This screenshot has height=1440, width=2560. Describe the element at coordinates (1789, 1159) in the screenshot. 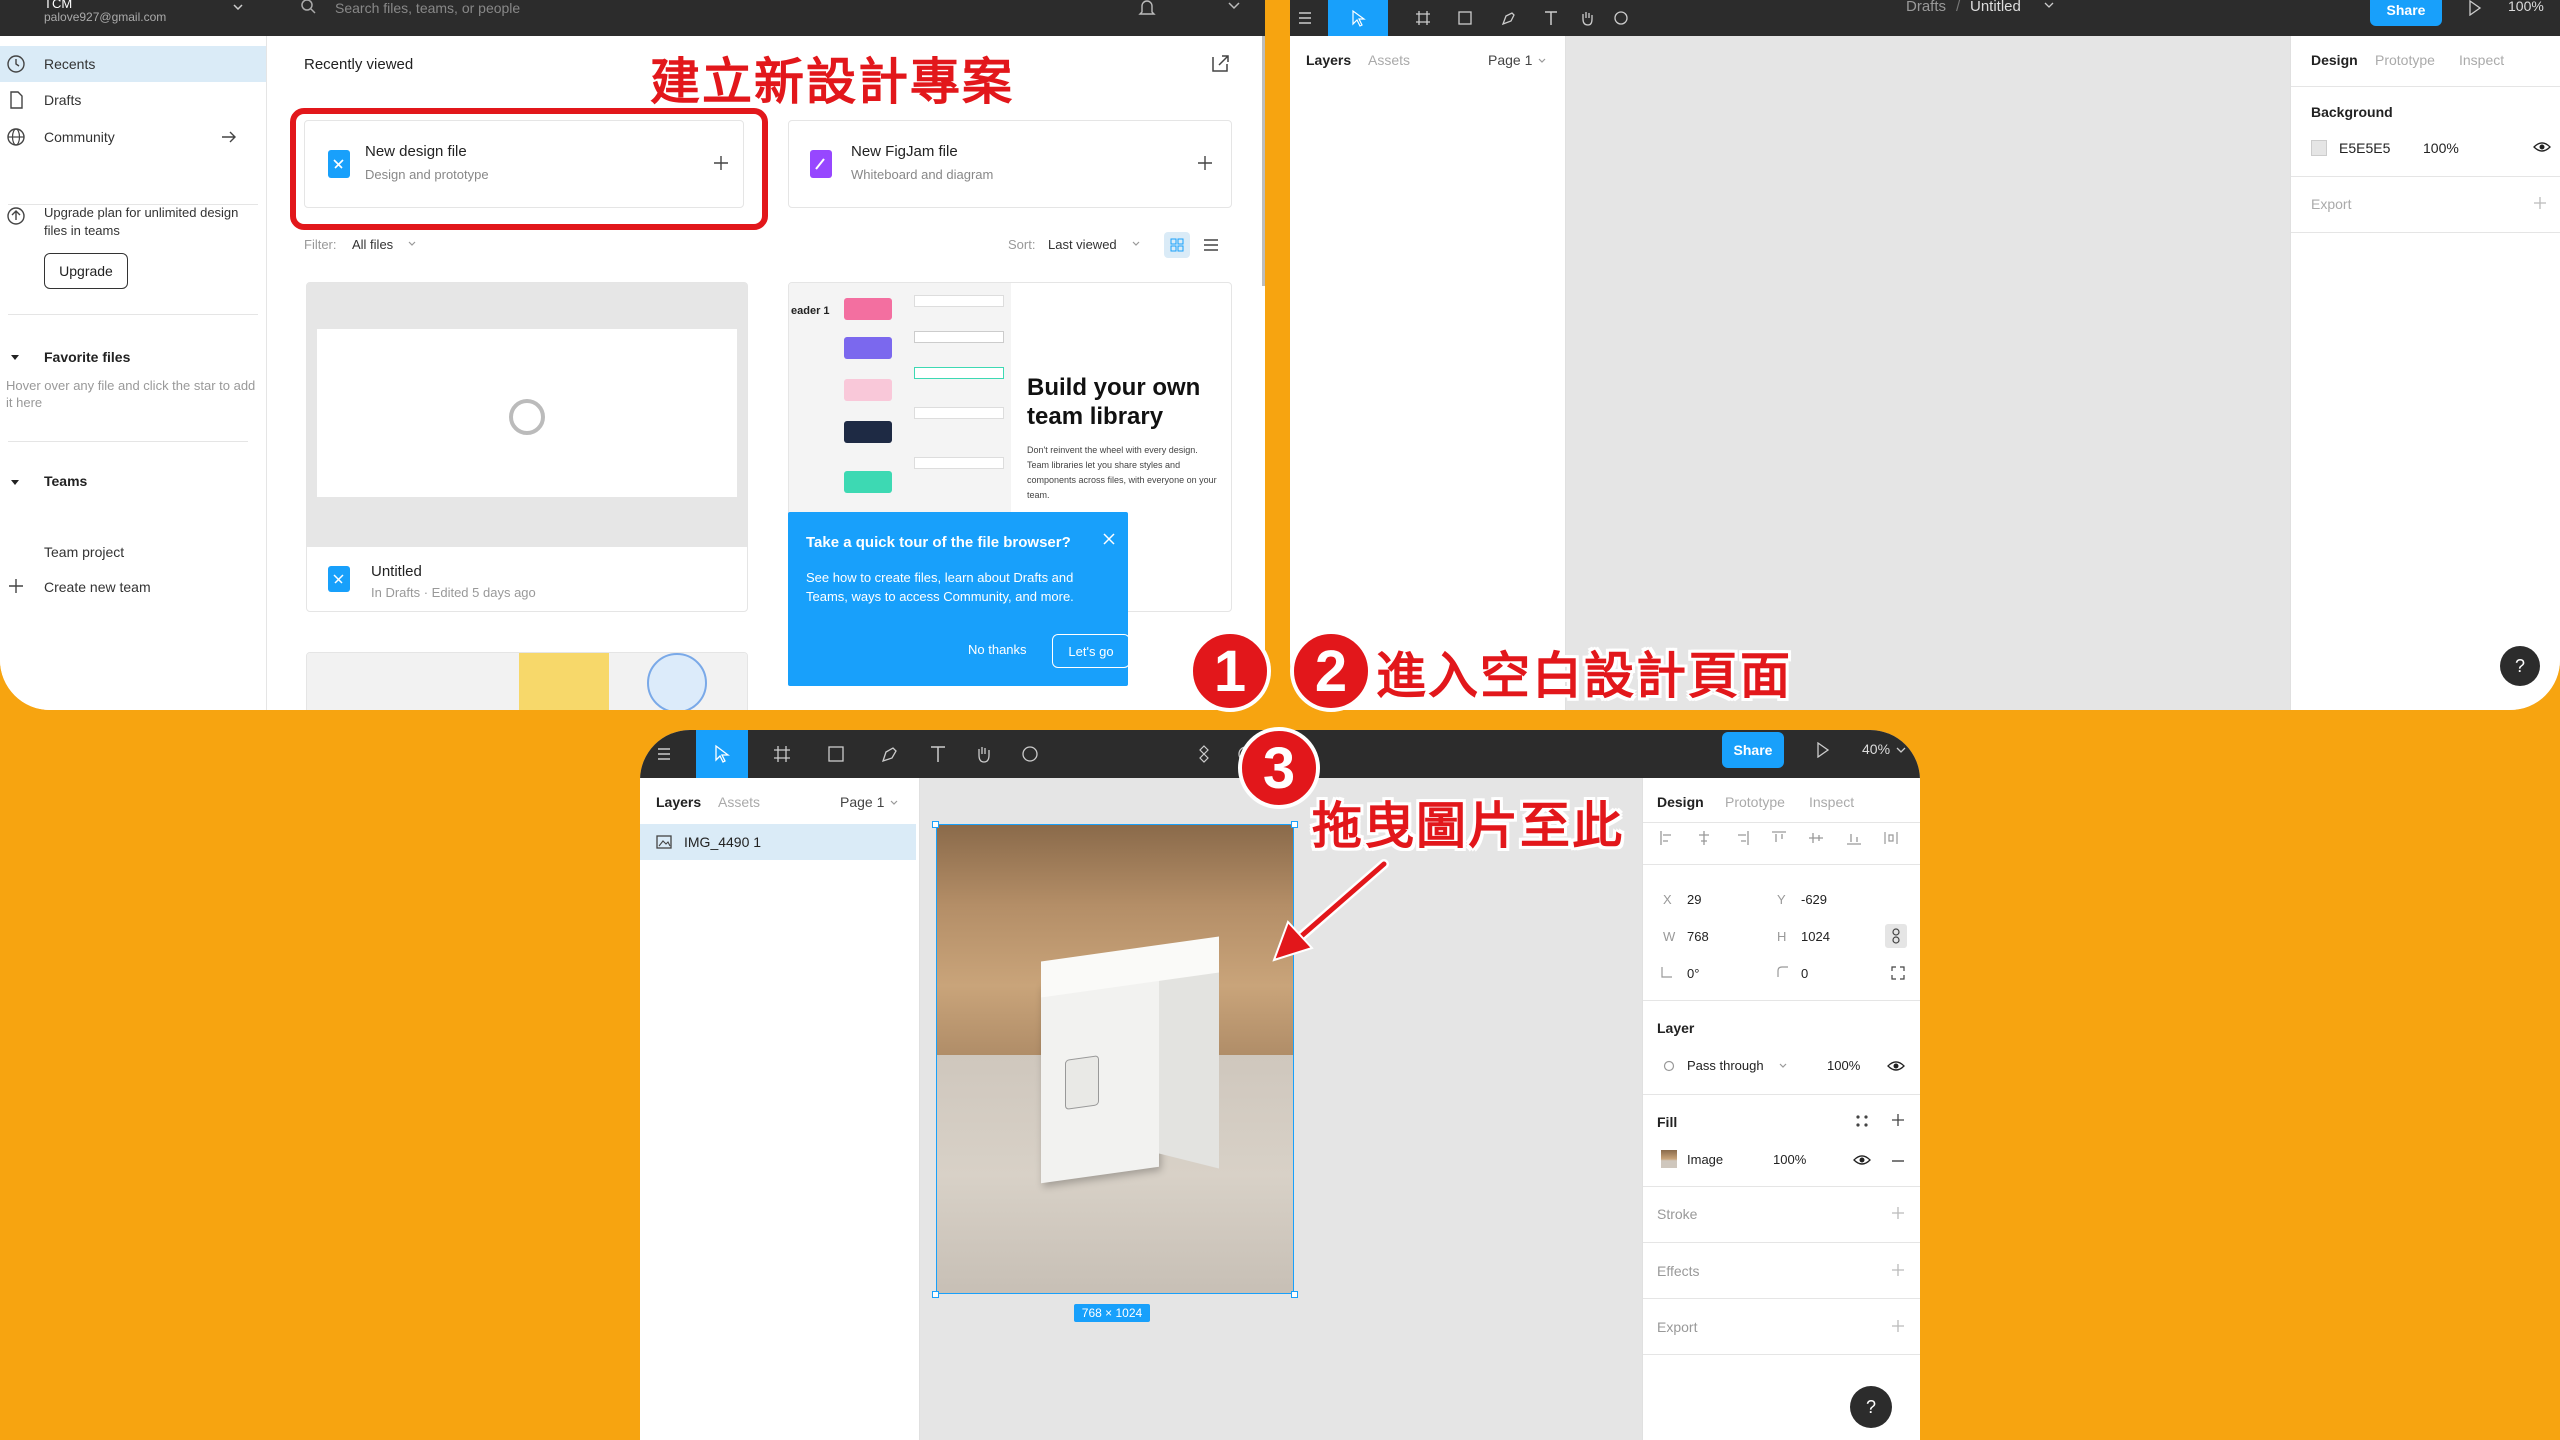

I see `fill-opacity: 100%` at that location.